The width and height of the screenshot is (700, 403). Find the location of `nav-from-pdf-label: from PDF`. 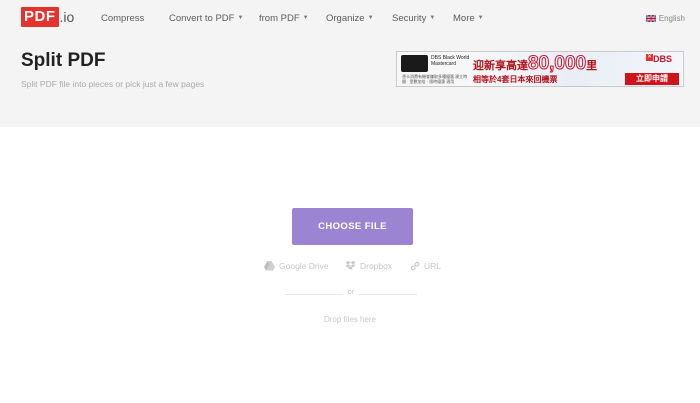

nav-from-pdf-label: from PDF is located at coordinates (279, 18).